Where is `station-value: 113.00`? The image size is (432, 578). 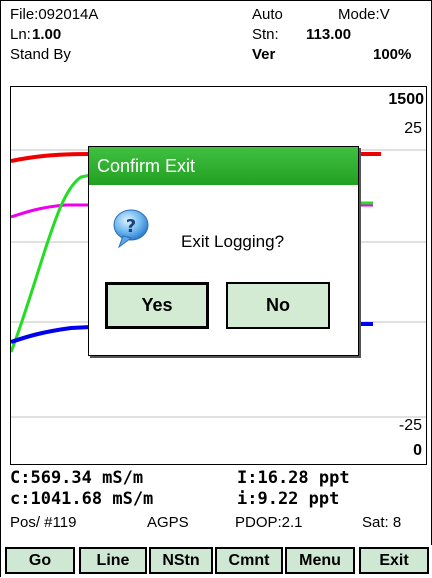
station-value: 113.00 is located at coordinates (329, 34).